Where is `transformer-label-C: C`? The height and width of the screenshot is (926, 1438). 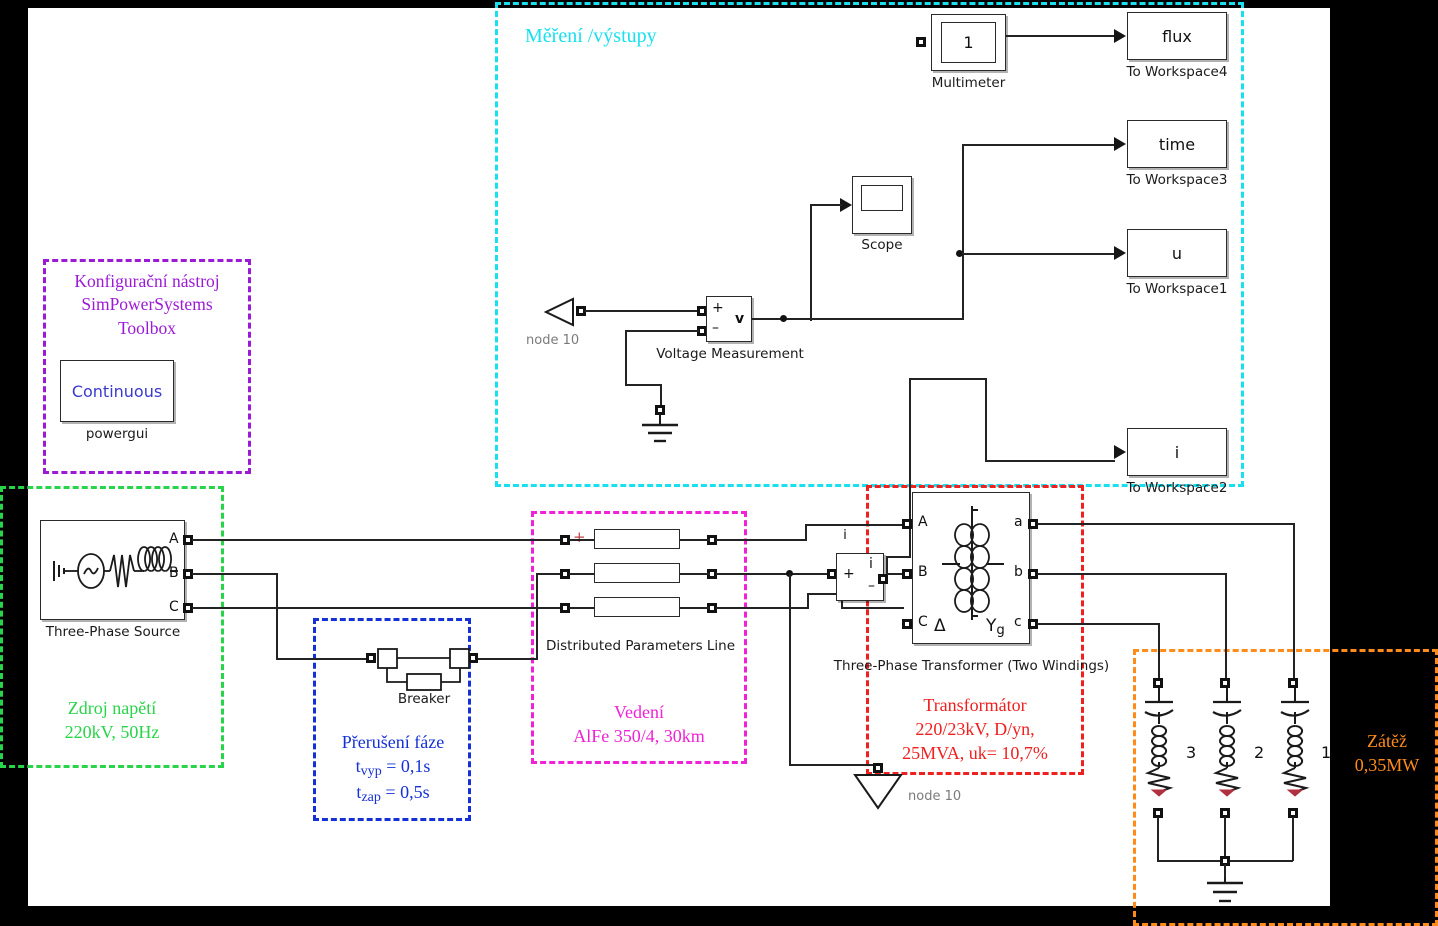 transformer-label-C: C is located at coordinates (923, 622).